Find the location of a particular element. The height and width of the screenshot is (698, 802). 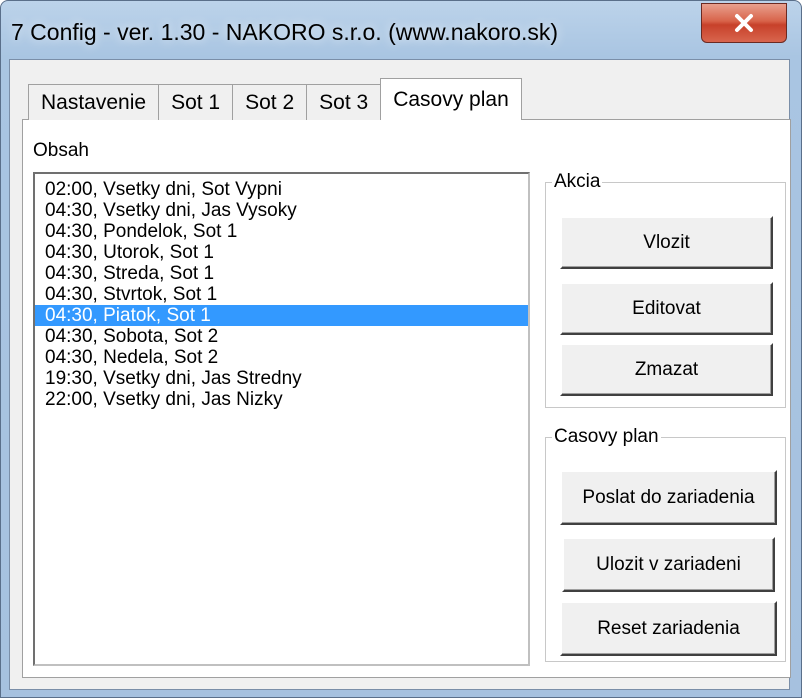

akcia-label: Akcia is located at coordinates (577, 182).